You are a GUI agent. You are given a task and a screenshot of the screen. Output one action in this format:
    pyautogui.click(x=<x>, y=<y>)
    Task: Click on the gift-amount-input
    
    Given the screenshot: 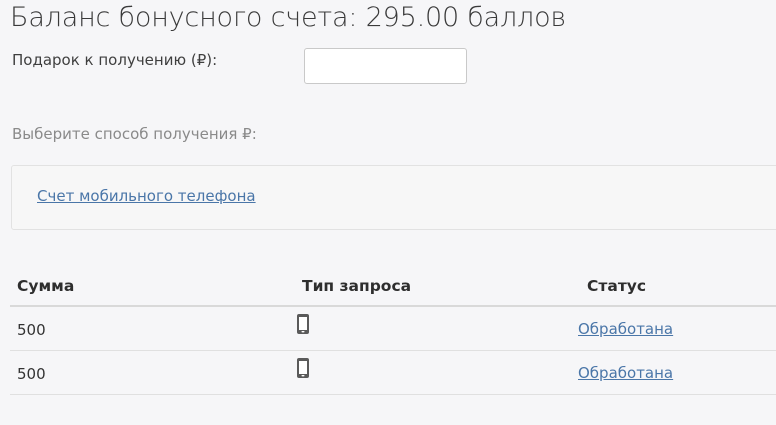 What is the action you would take?
    pyautogui.click(x=385, y=66)
    